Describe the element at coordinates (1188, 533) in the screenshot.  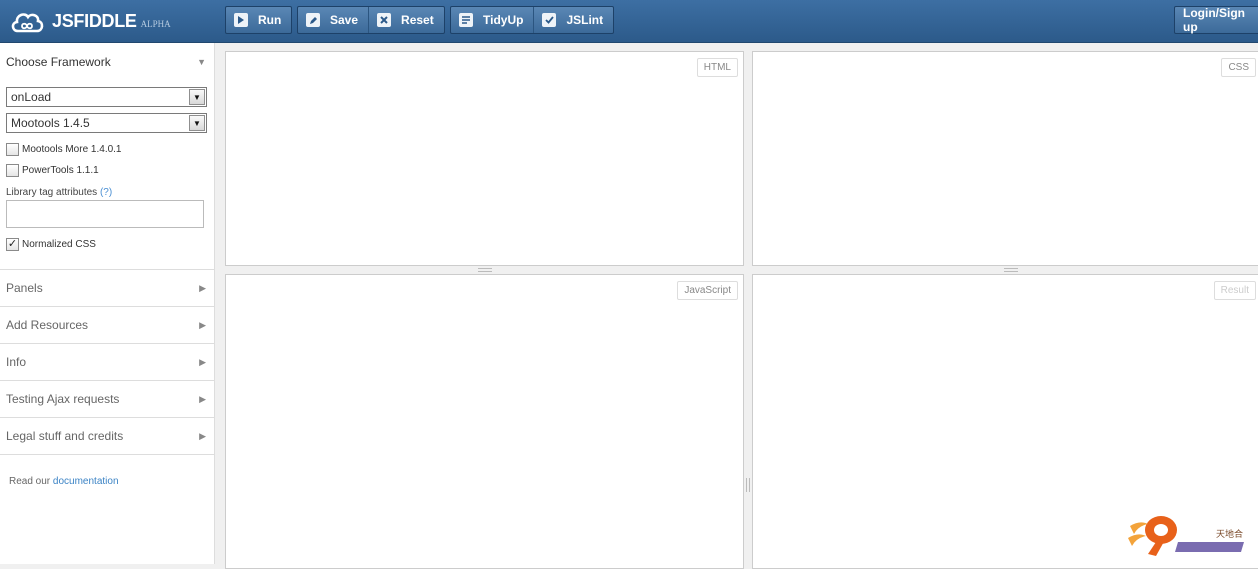
I see `watermark-logo: 天地合` at that location.